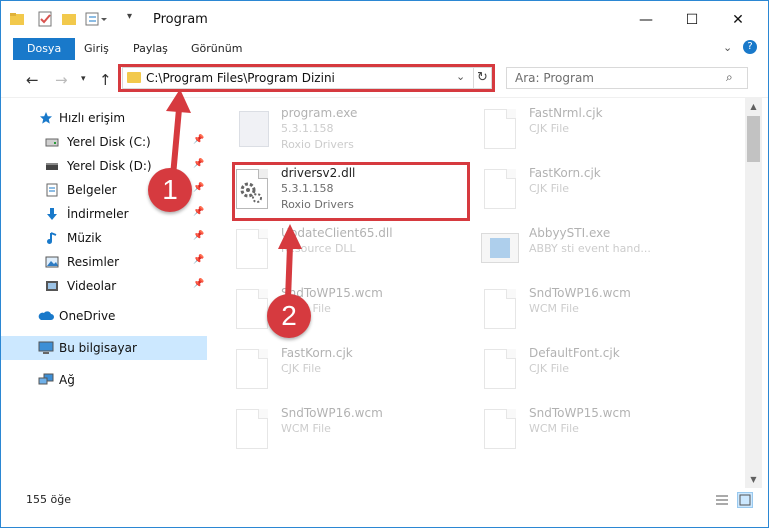 The width and height of the screenshot is (769, 528). Describe the element at coordinates (234, 194) in the screenshot. I see `annotation-arrows` at that location.